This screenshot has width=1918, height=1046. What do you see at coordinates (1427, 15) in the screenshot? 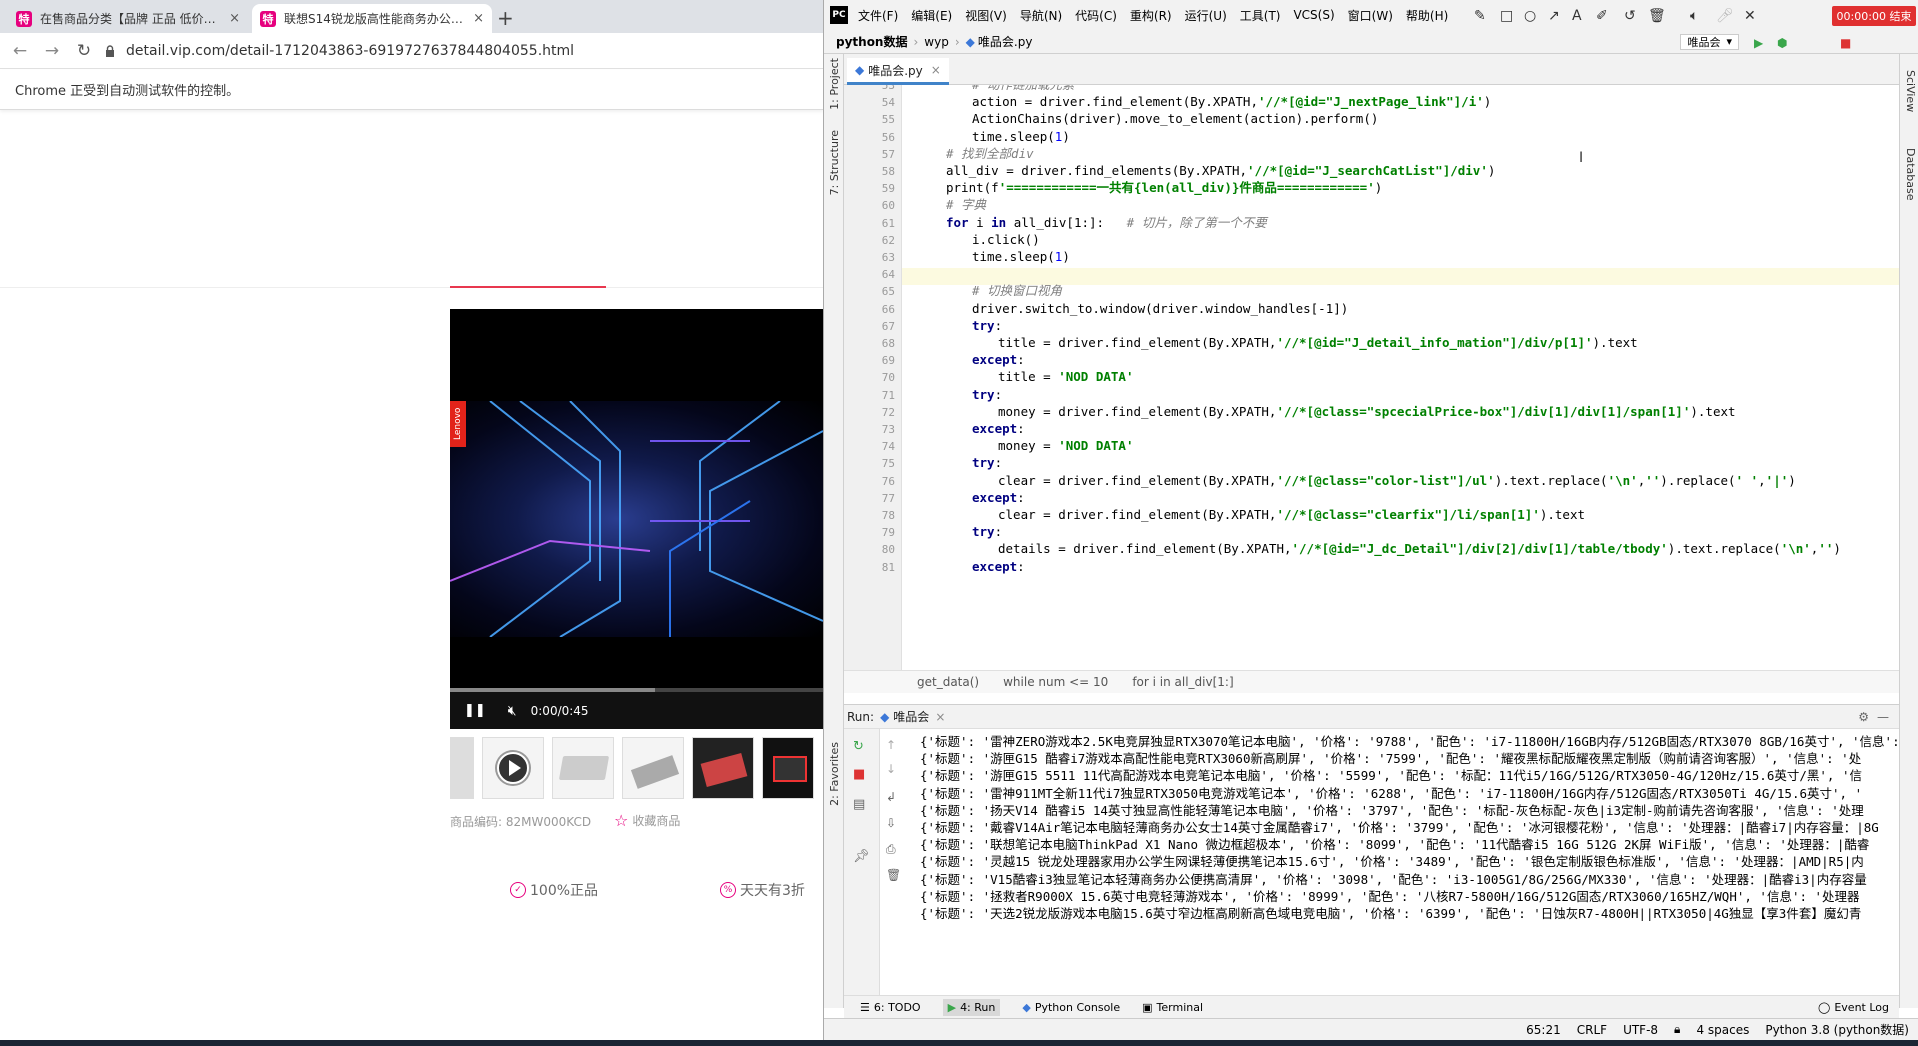
I see `menu-help: 帮助(H)` at bounding box center [1427, 15].